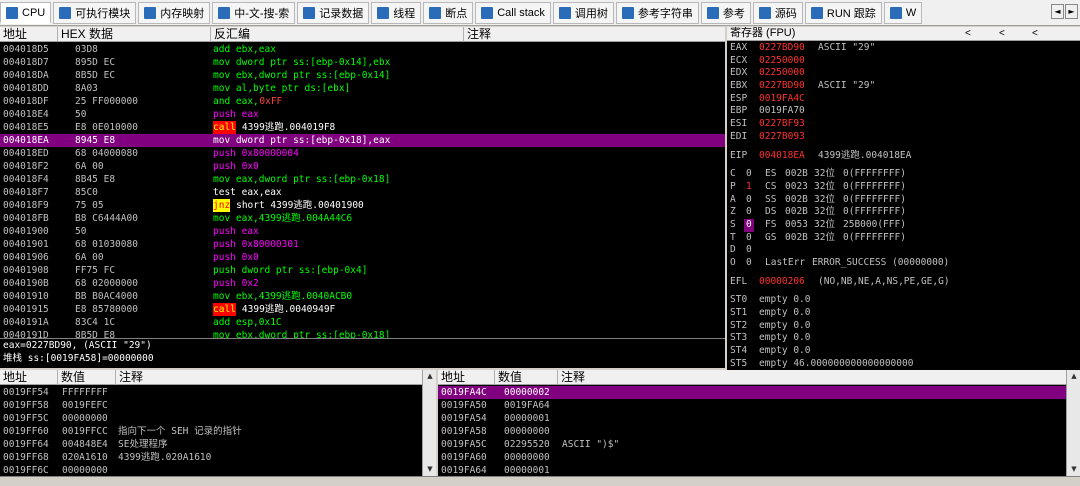 The image size is (1080, 486). What do you see at coordinates (903, 13) in the screenshot?
I see `tab-windows: W` at bounding box center [903, 13].